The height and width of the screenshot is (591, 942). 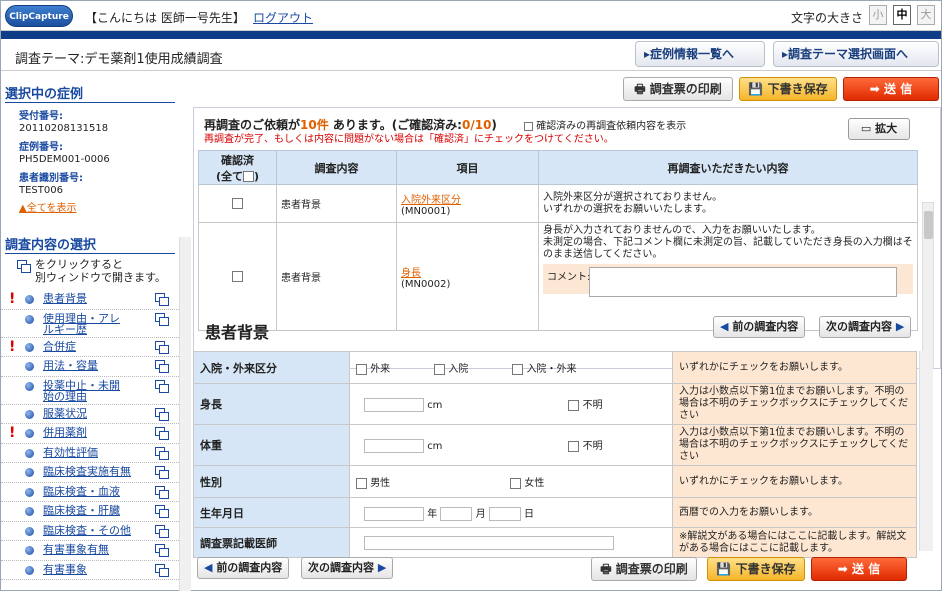 I want to click on bottom-action-bar: ◀ 前の調査内容 次の調査内容 ▶ 🖶 調査票の印刷 💾 下書き保存 ➡ 送 信, so click(x=567, y=572).